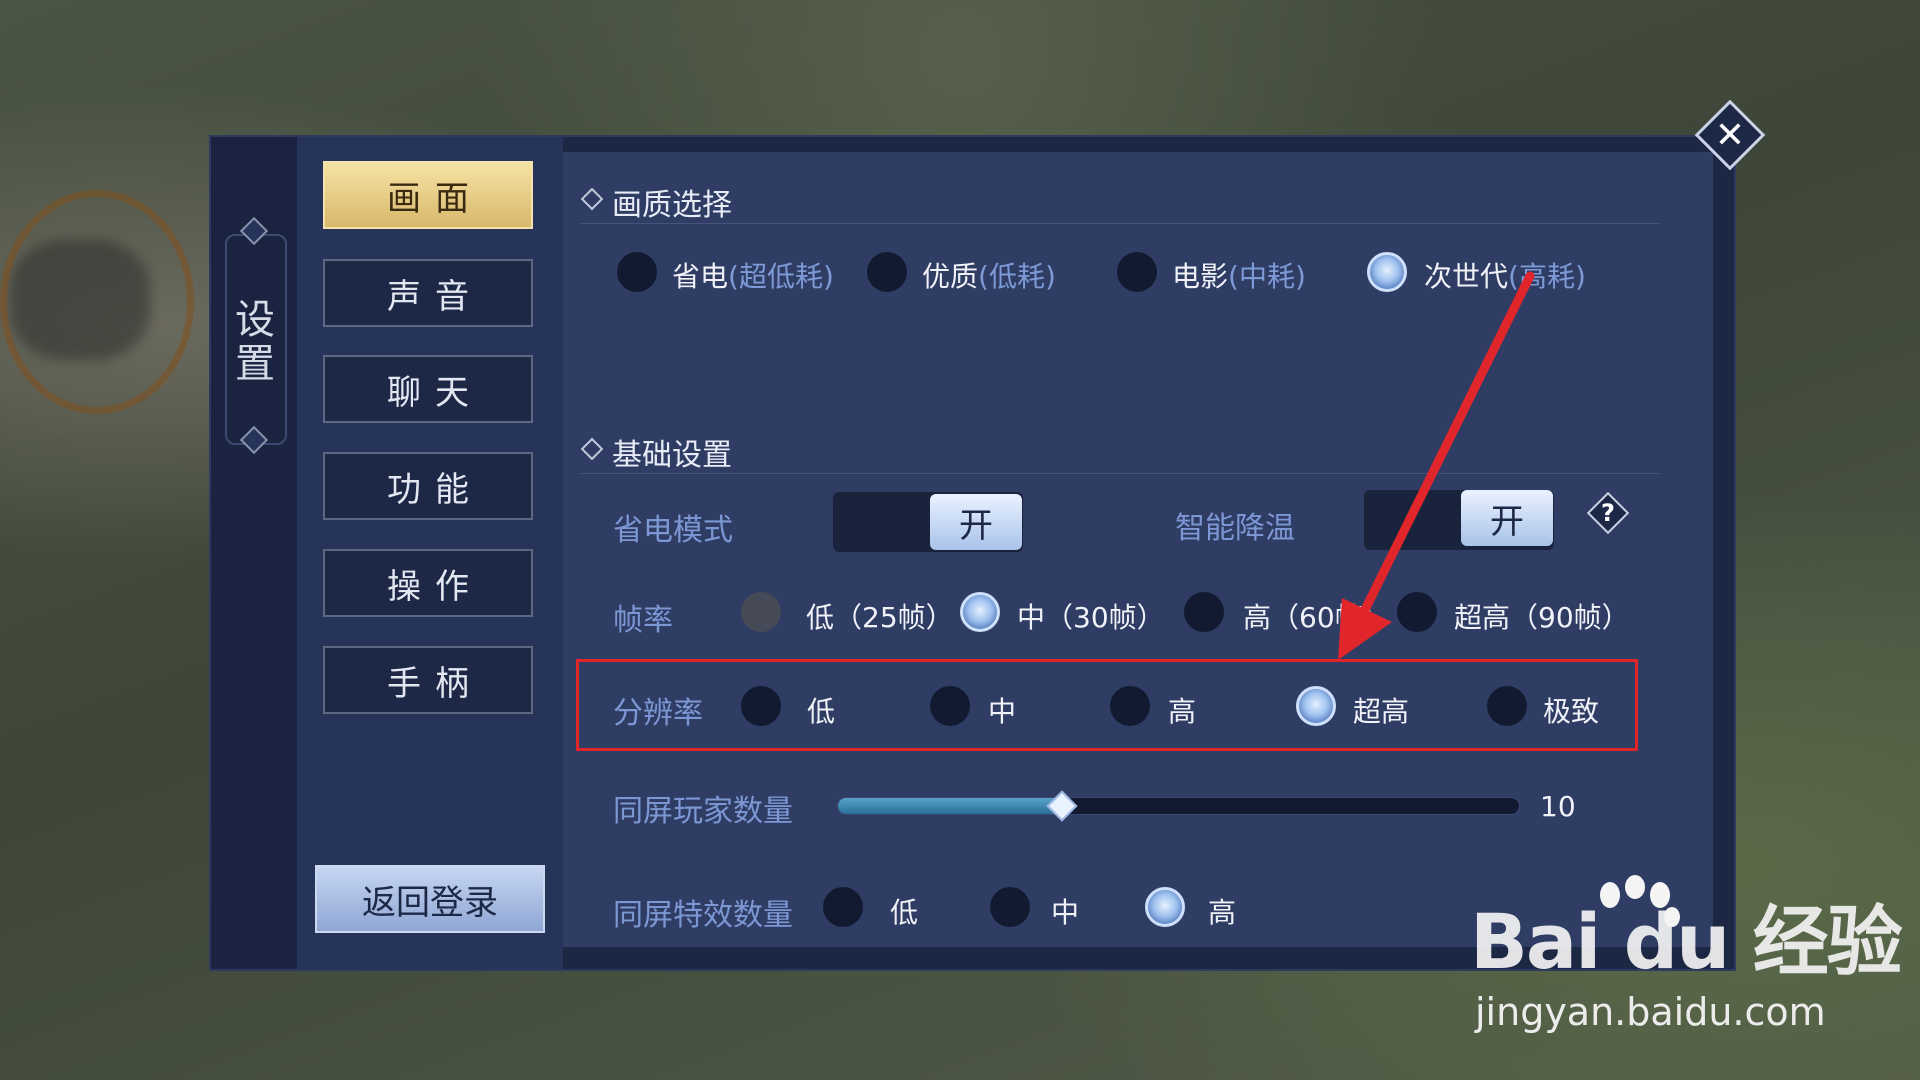 The height and width of the screenshot is (1080, 1920). Describe the element at coordinates (887, 272) in the screenshot. I see `quality-radio-good` at that location.